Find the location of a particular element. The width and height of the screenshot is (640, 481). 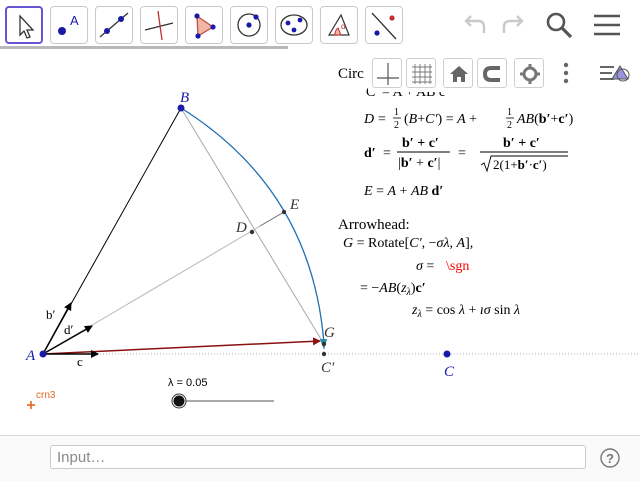

label-vector-d: d′ is located at coordinates (69, 329).